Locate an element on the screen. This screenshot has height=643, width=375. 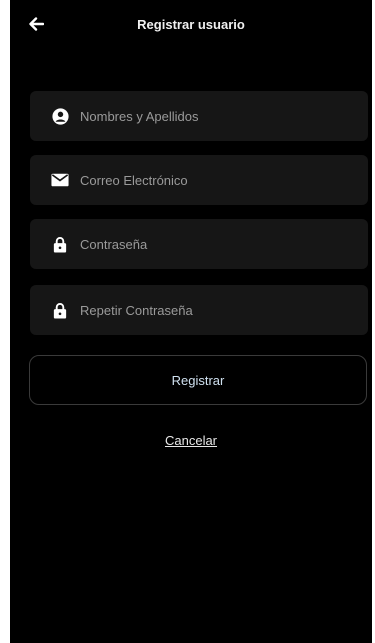
email-field: Correo Electrónico is located at coordinates (199, 180).